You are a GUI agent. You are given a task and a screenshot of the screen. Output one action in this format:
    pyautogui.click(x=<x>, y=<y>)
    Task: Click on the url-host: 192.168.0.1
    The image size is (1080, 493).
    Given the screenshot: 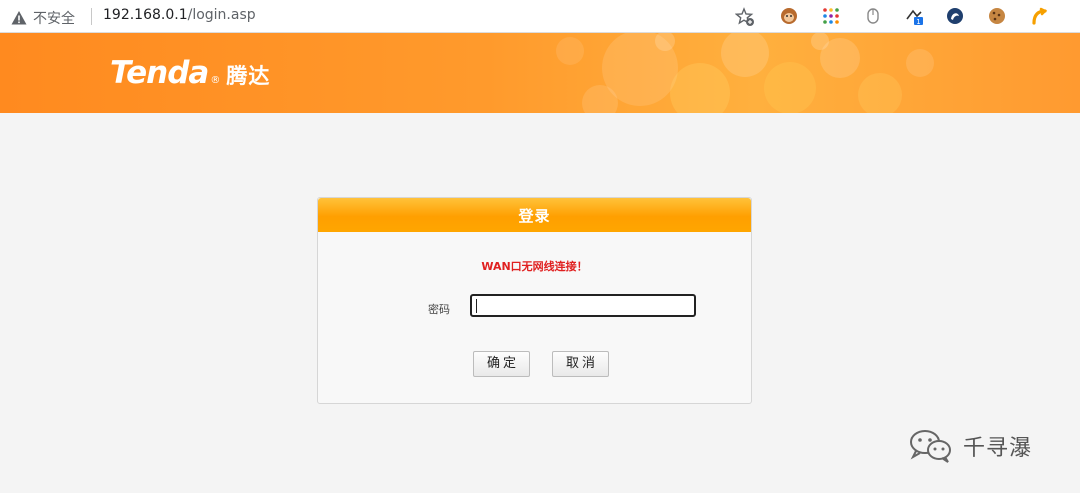 What is the action you would take?
    pyautogui.click(x=145, y=15)
    